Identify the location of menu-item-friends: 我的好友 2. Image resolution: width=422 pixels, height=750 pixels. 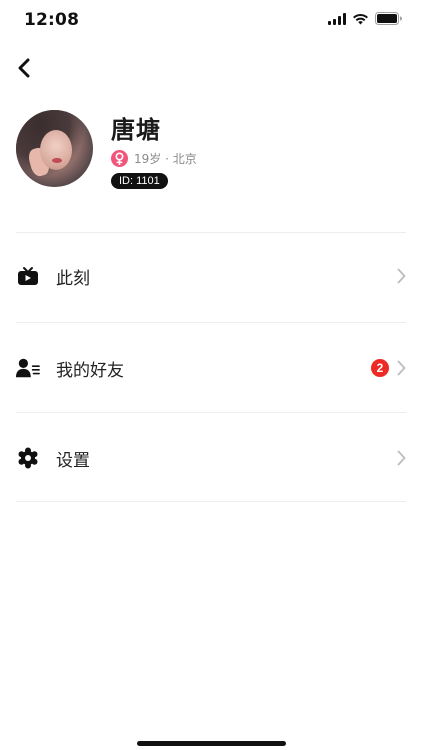
(211, 368).